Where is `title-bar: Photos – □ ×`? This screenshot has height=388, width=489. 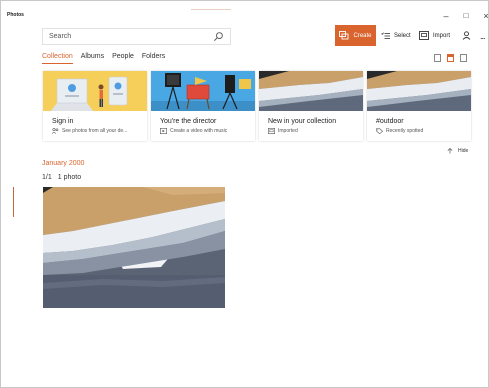 title-bar: Photos – □ × is located at coordinates (244, 12).